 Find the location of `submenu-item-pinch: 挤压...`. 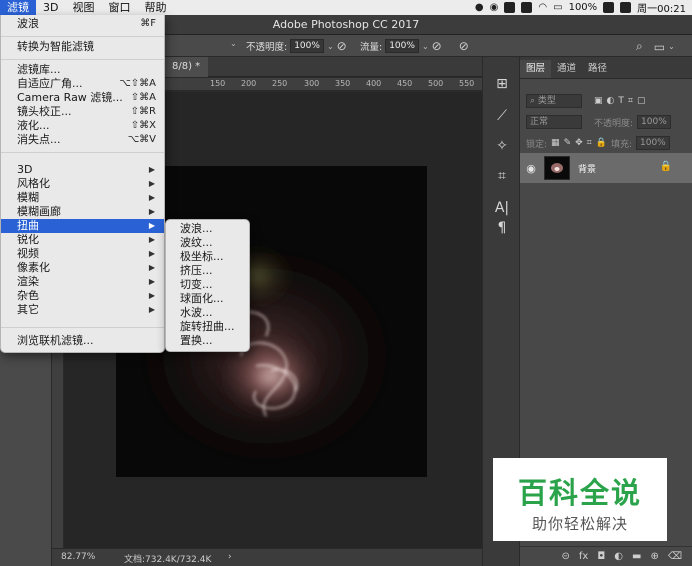

submenu-item-pinch: 挤压... is located at coordinates (207, 271).